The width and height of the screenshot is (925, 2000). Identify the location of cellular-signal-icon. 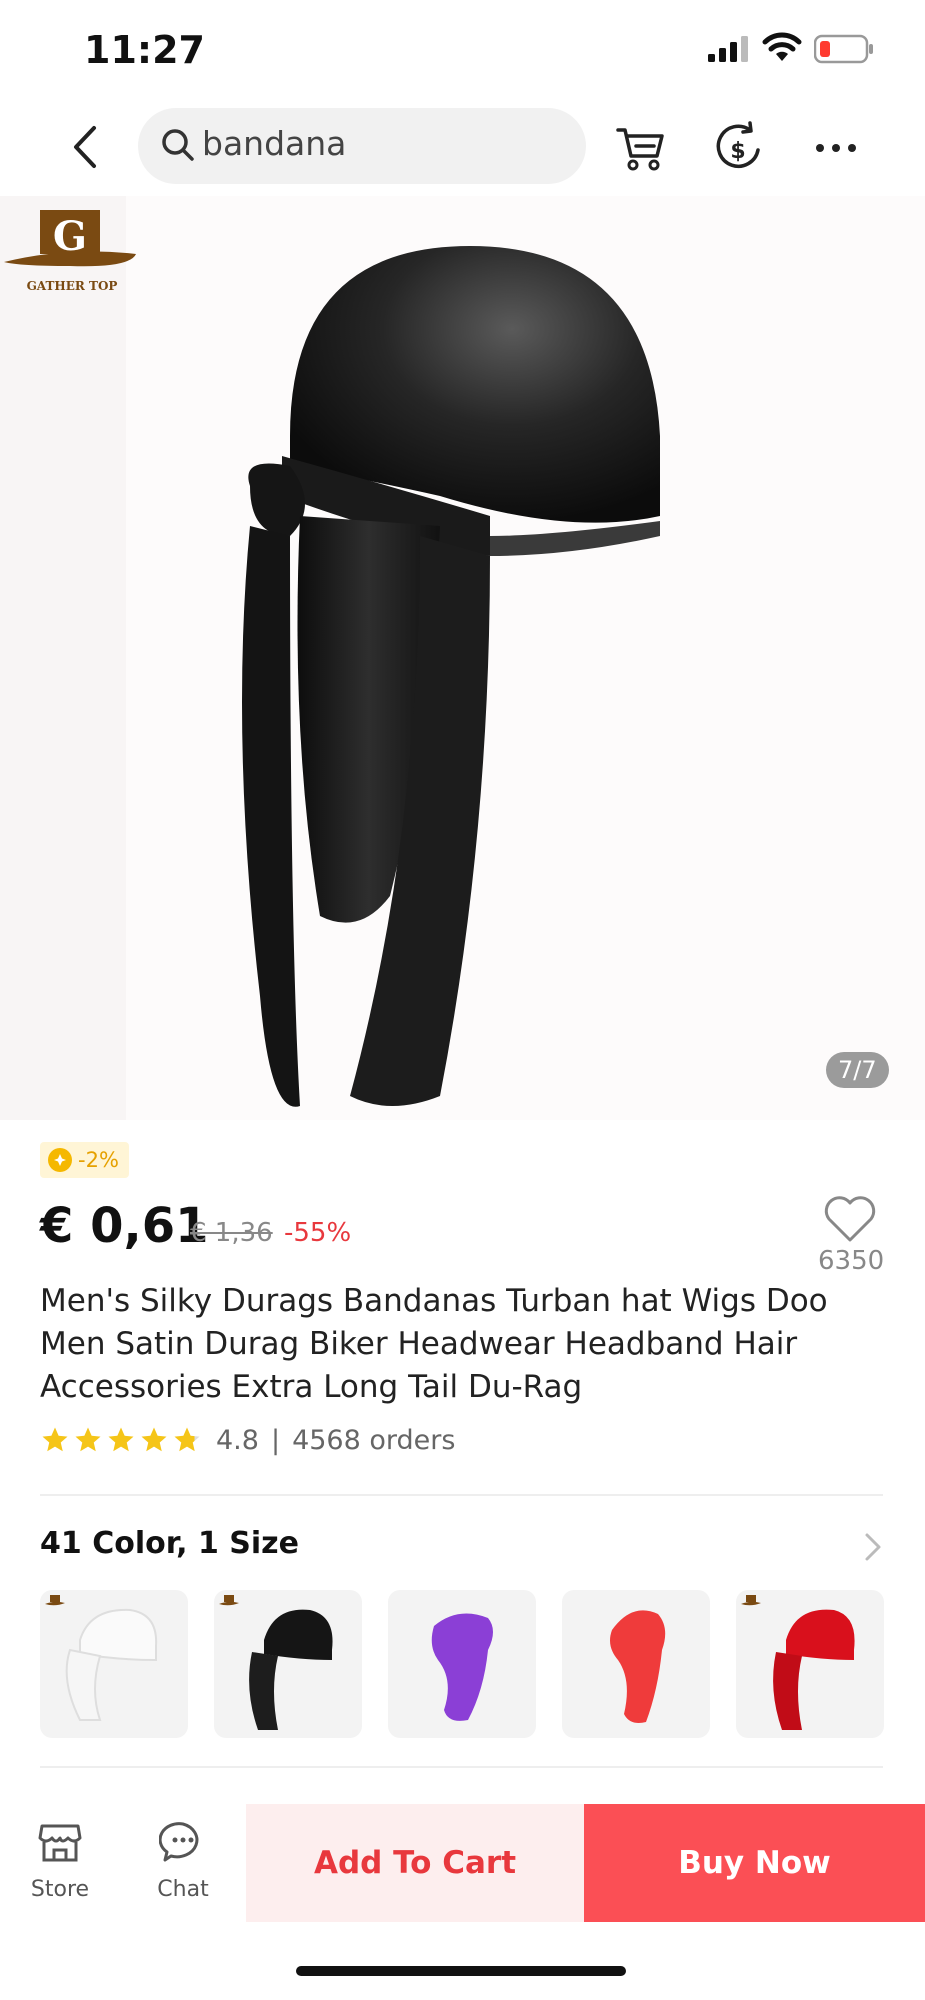
(728, 49).